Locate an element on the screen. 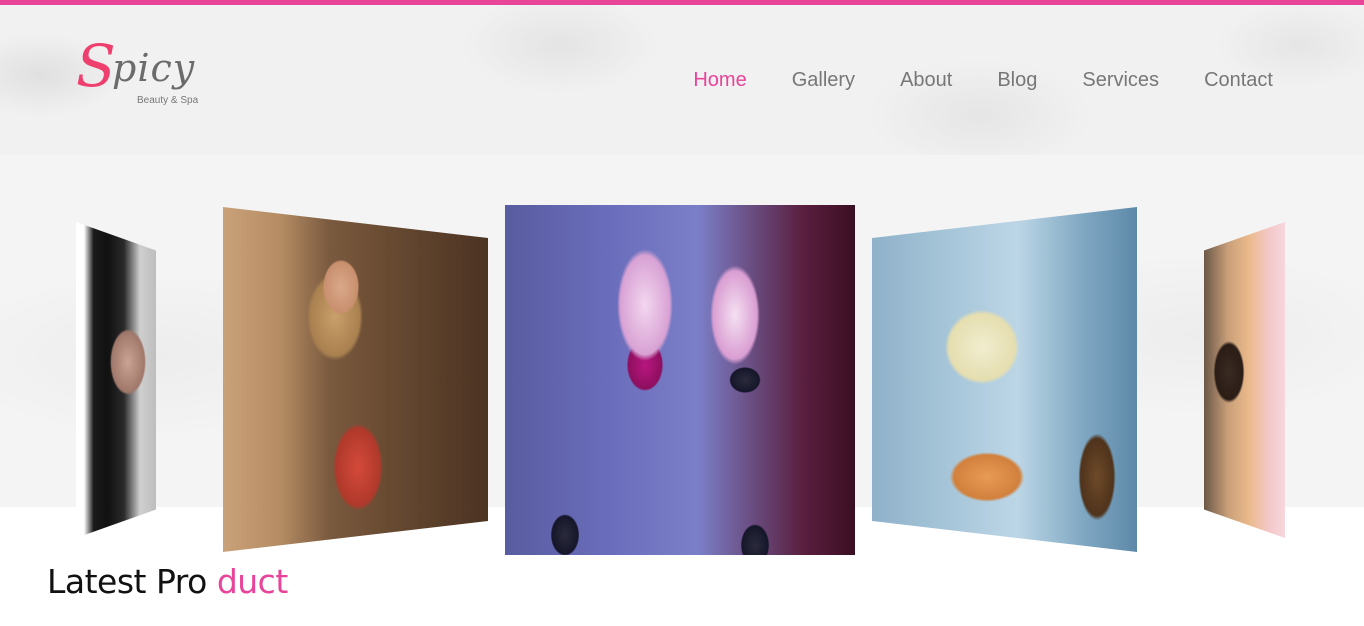 The width and height of the screenshot is (1364, 626). carousel-slide-woman-dark-hair is located at coordinates (116, 380).